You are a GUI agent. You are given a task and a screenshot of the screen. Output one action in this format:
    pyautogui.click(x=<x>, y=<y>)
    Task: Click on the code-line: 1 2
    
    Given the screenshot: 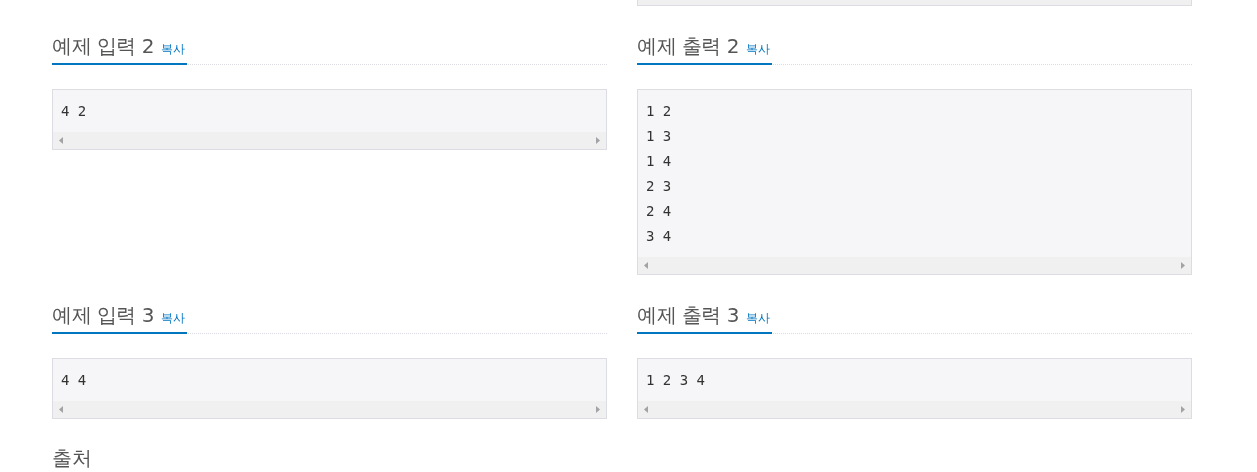 What is the action you would take?
    pyautogui.click(x=659, y=111)
    